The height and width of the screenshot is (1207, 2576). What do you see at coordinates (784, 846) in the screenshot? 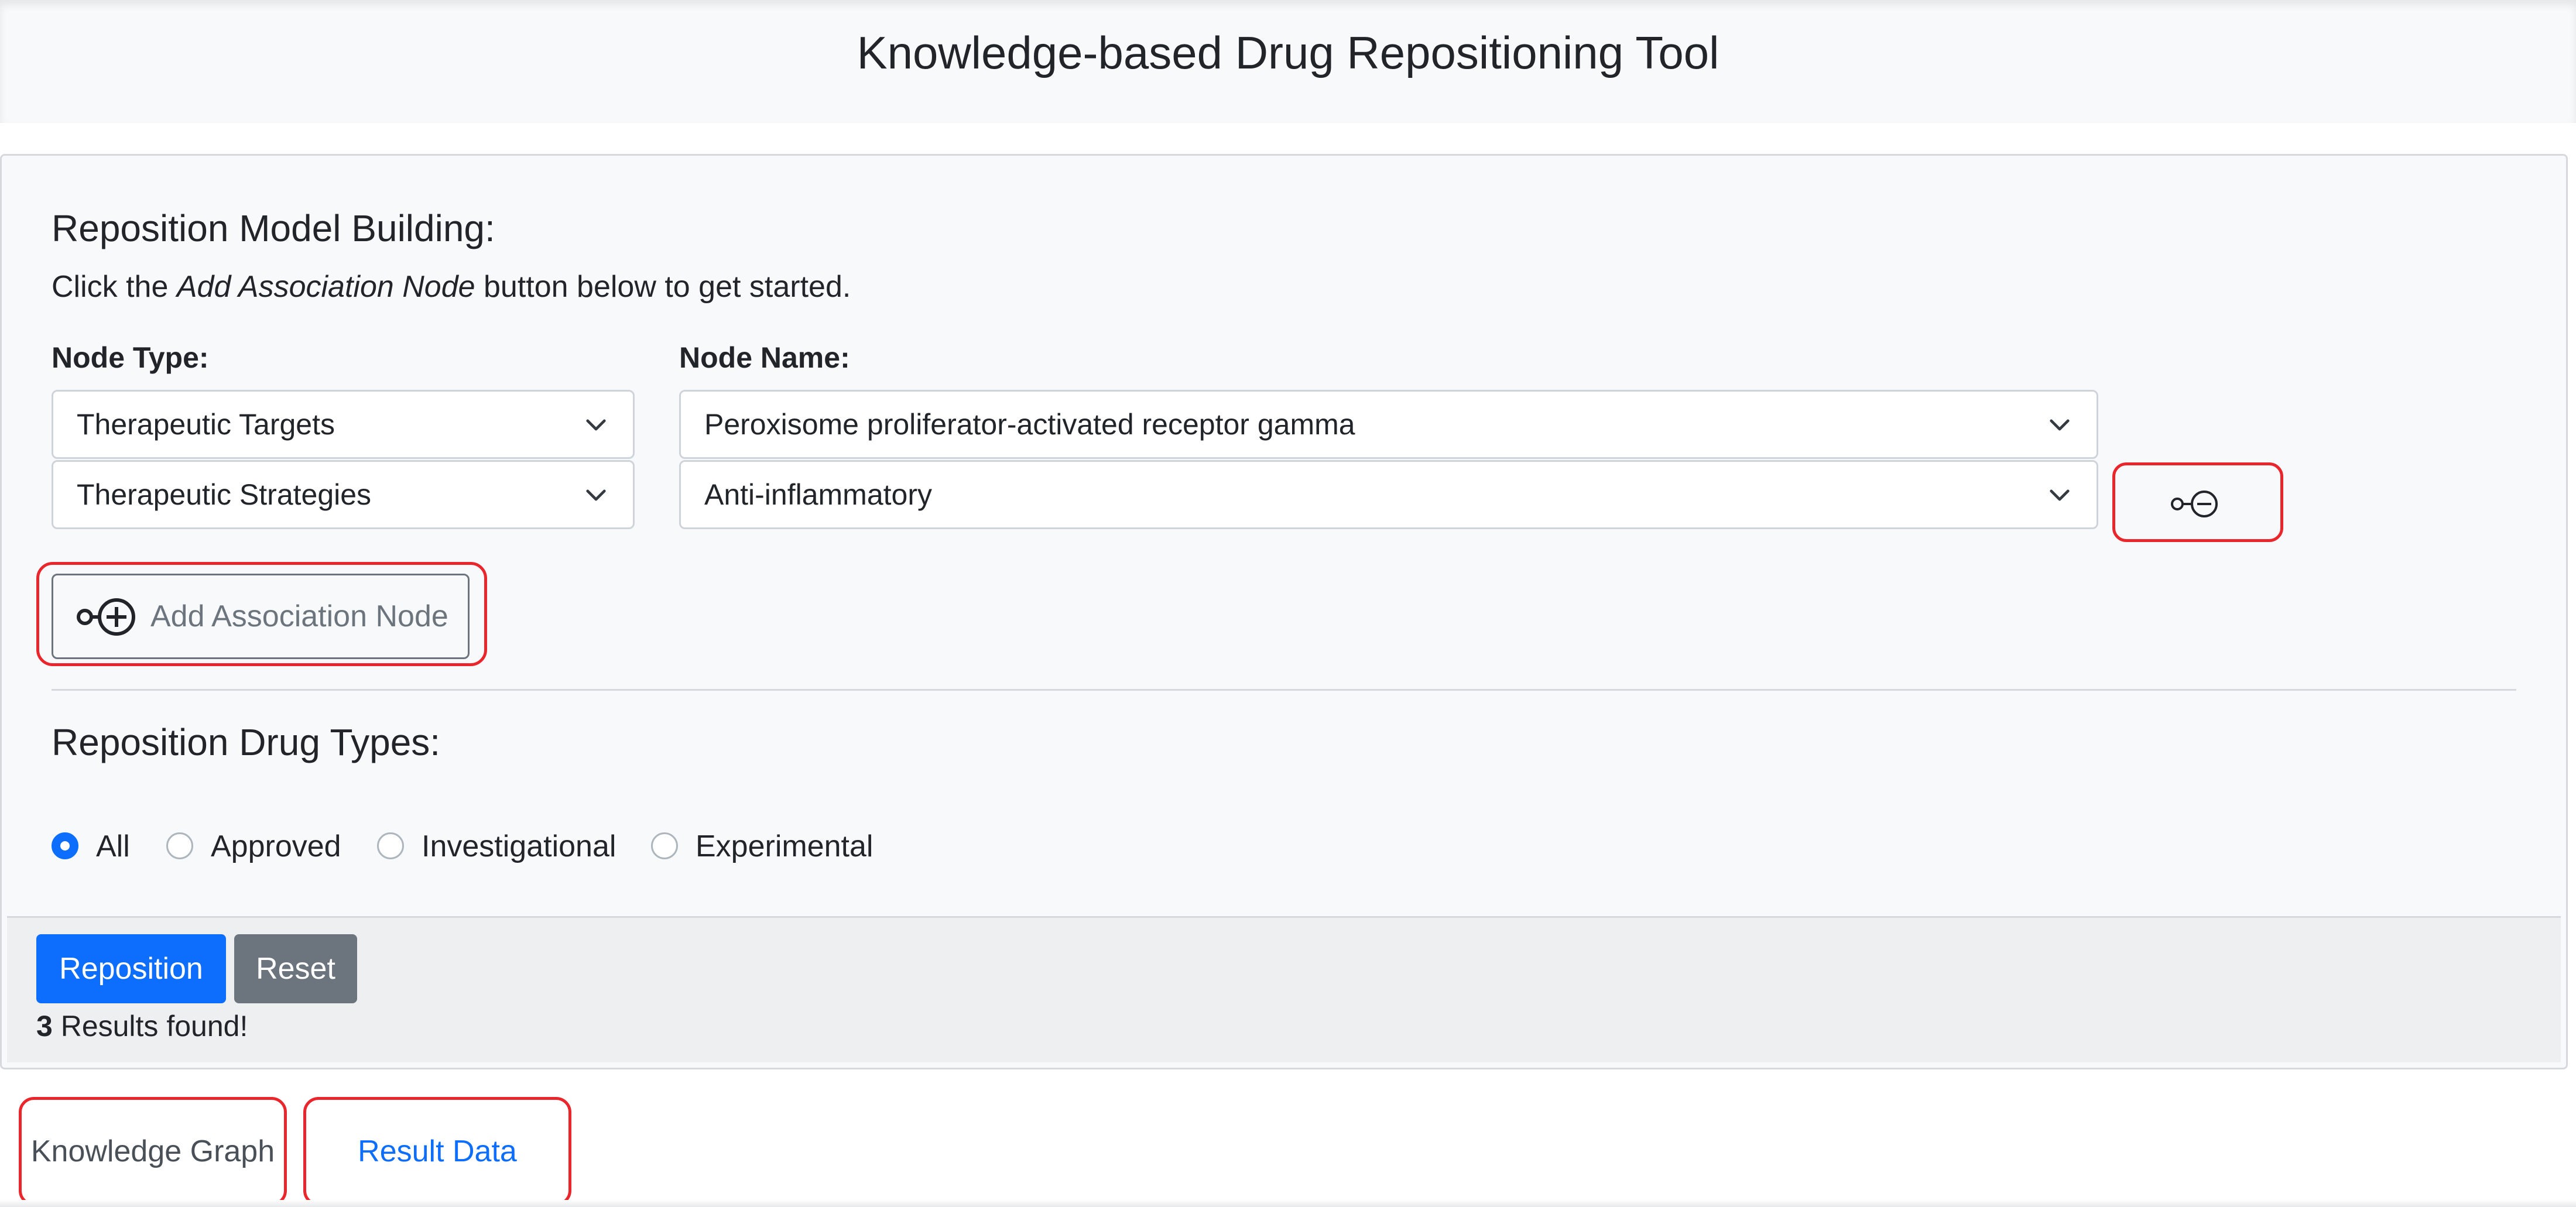
I see `radio-label: Experimental` at bounding box center [784, 846].